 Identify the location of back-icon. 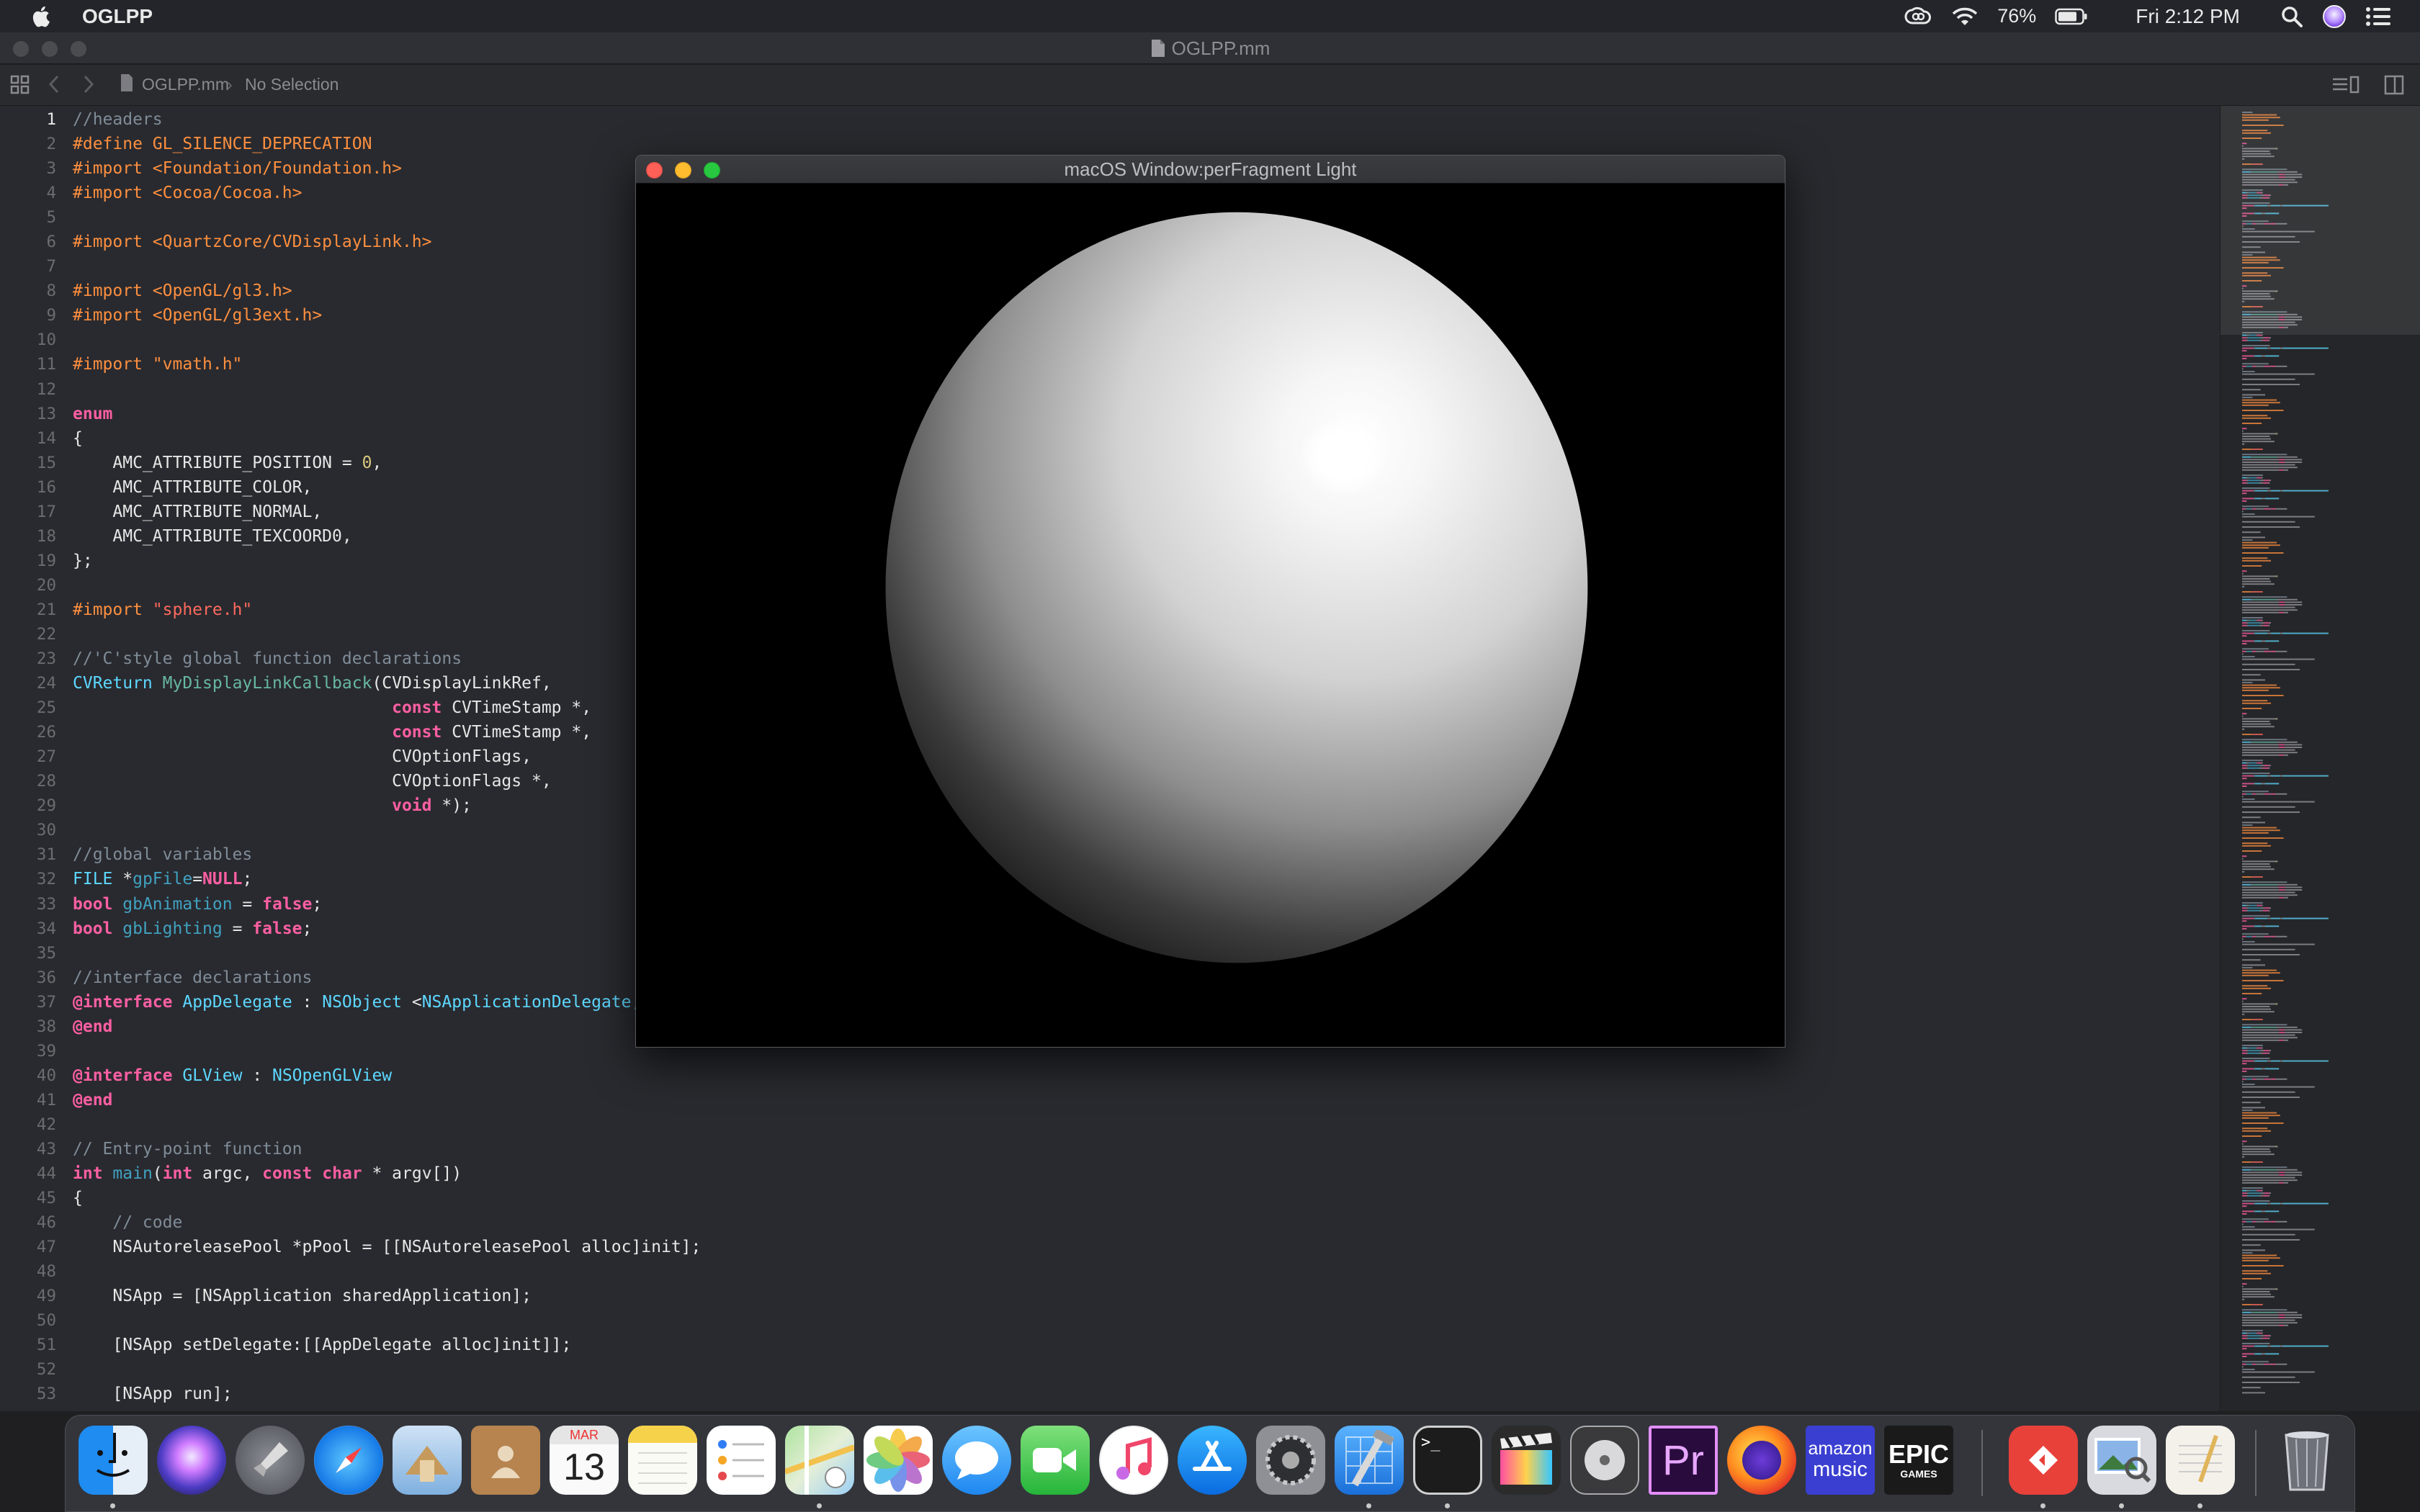
(54, 86).